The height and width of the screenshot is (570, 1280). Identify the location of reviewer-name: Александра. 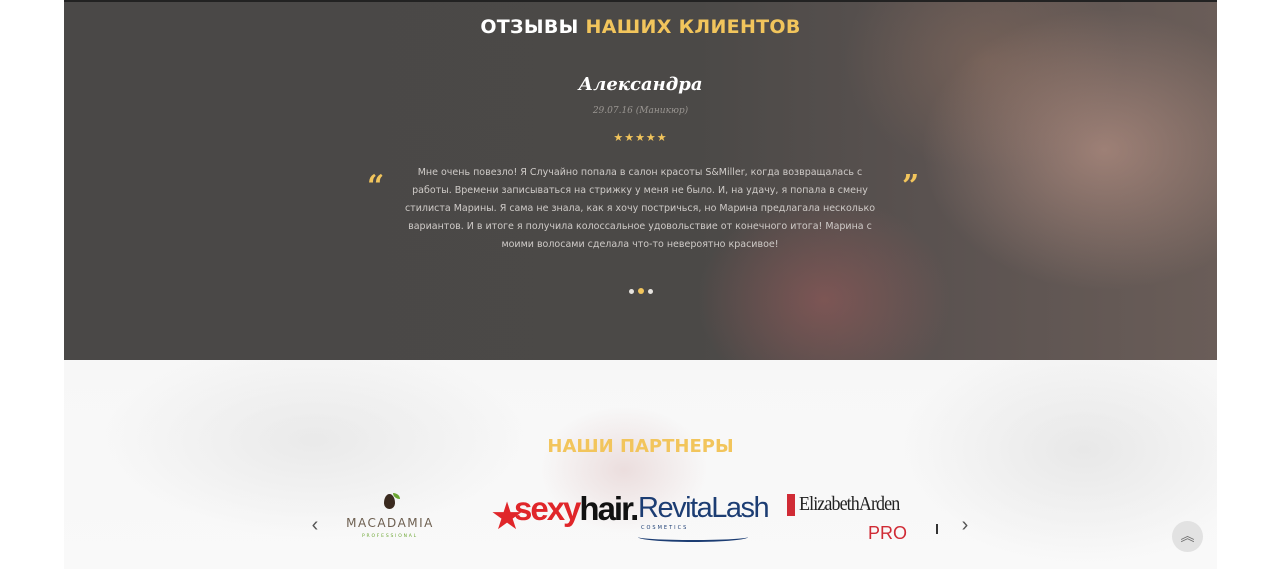
(640, 84).